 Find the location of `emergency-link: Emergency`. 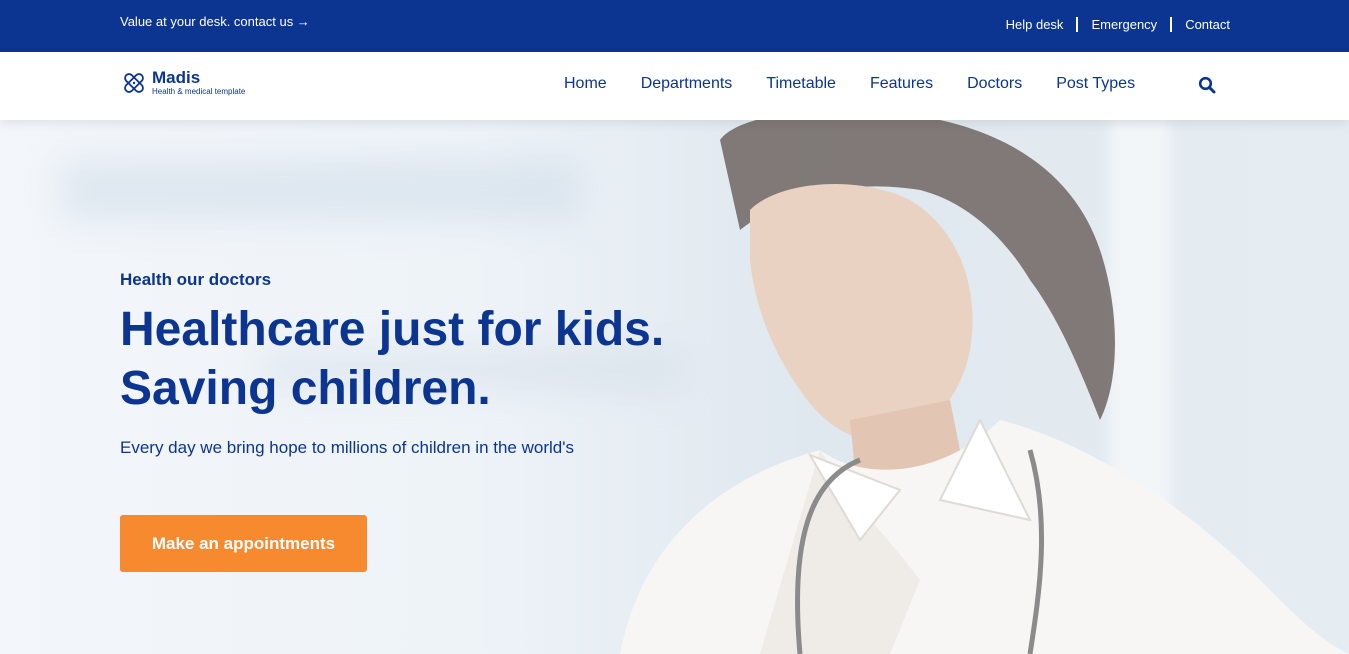

emergency-link: Emergency is located at coordinates (1124, 24).